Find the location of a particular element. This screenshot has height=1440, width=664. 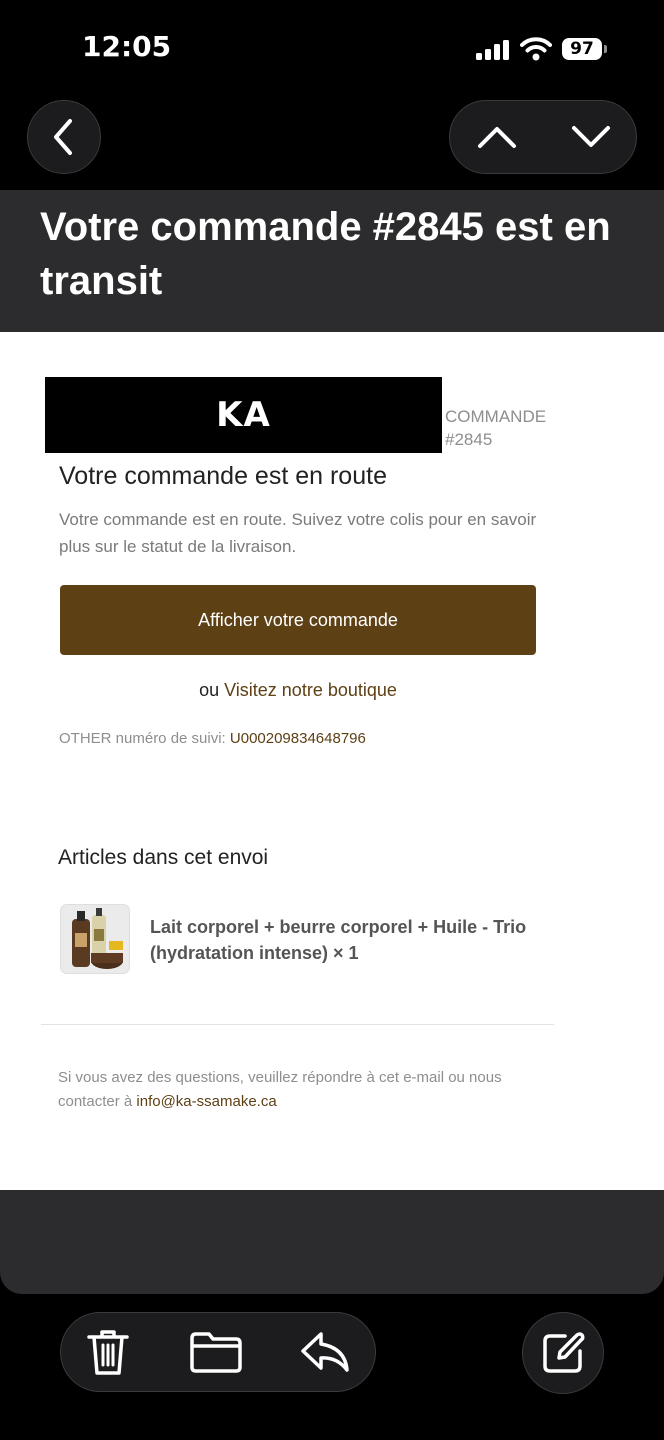

compose-icon is located at coordinates (564, 1352).